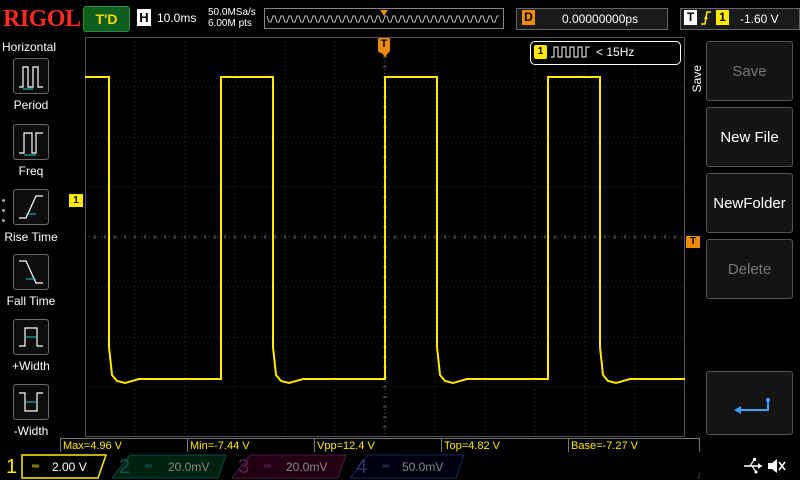 The height and width of the screenshot is (480, 800). I want to click on enter-button, so click(749, 403).